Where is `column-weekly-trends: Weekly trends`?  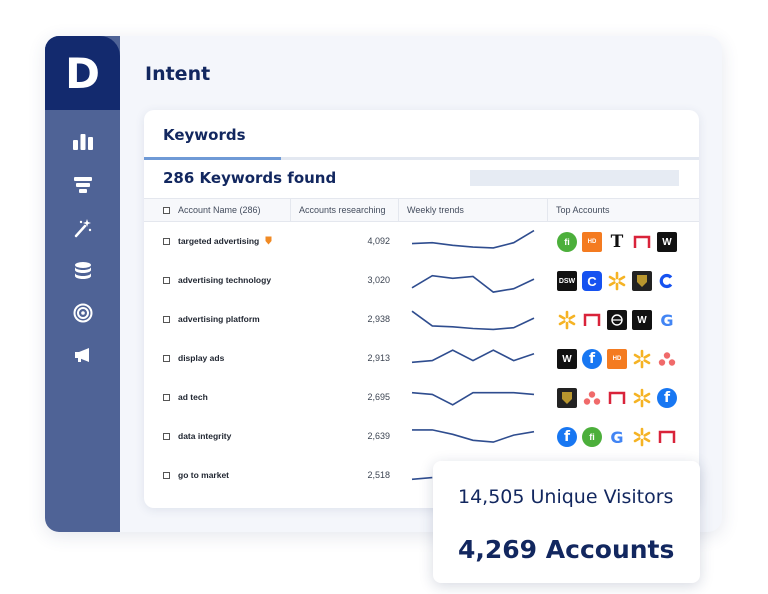 column-weekly-trends: Weekly trends is located at coordinates (473, 210).